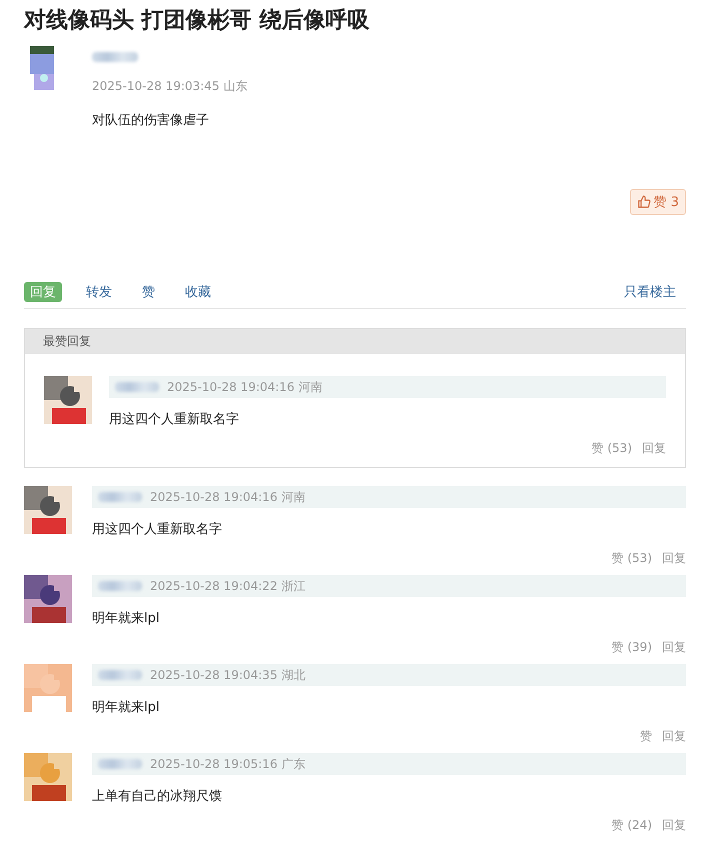 This screenshot has width=720, height=863. Describe the element at coordinates (170, 86) in the screenshot. I see `timestamp: 2025-10-28 19:03:45 山东` at that location.